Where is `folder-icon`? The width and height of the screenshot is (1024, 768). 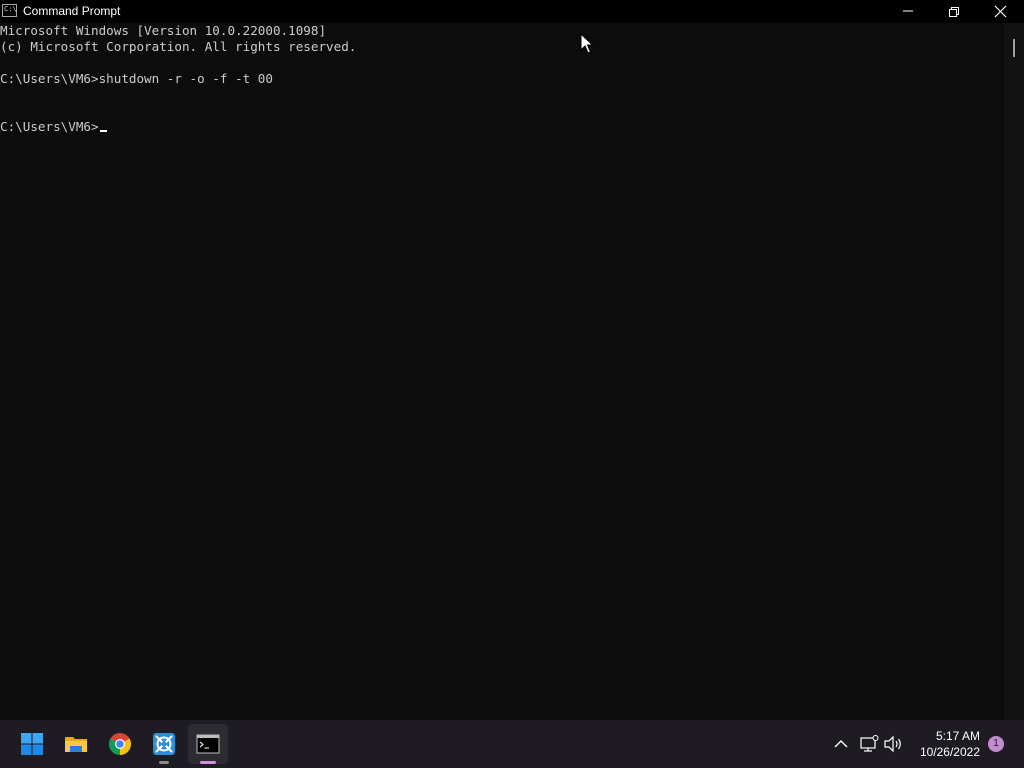
folder-icon is located at coordinates (76, 744).